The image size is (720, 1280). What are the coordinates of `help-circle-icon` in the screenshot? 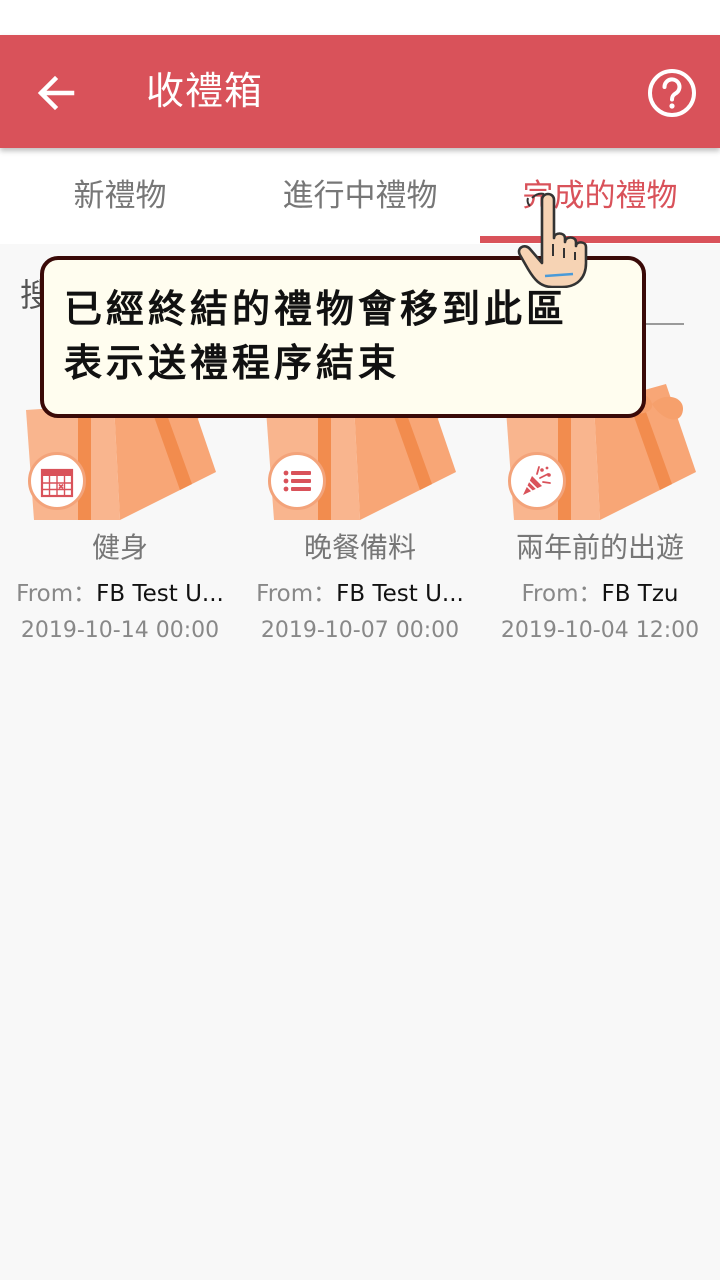 It's located at (672, 93).